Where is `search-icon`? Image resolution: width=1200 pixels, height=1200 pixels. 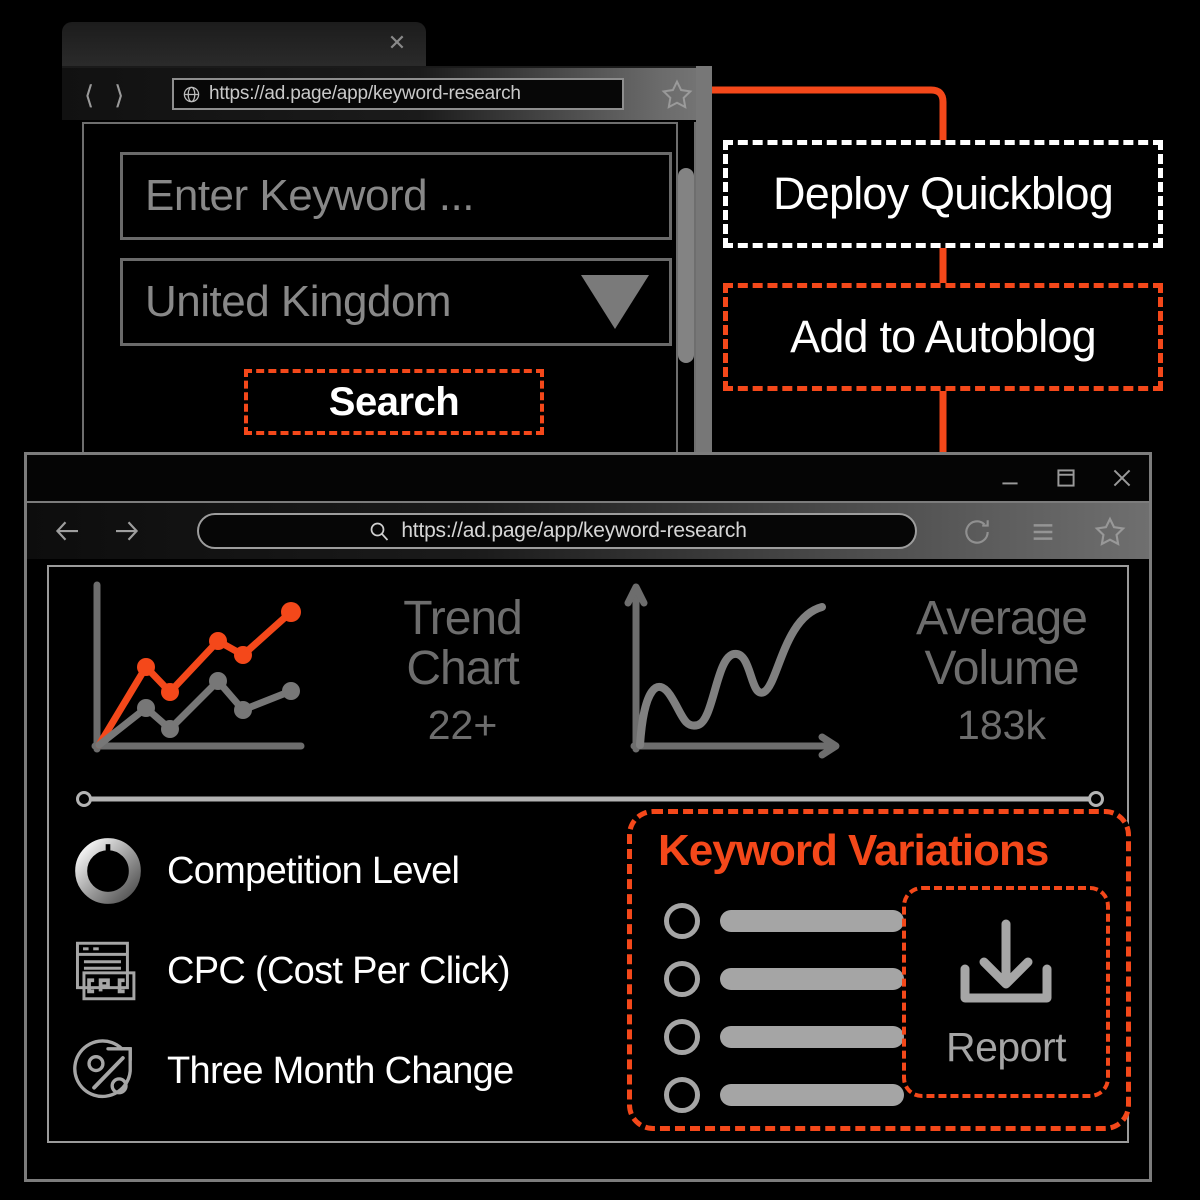
search-icon is located at coordinates (379, 531).